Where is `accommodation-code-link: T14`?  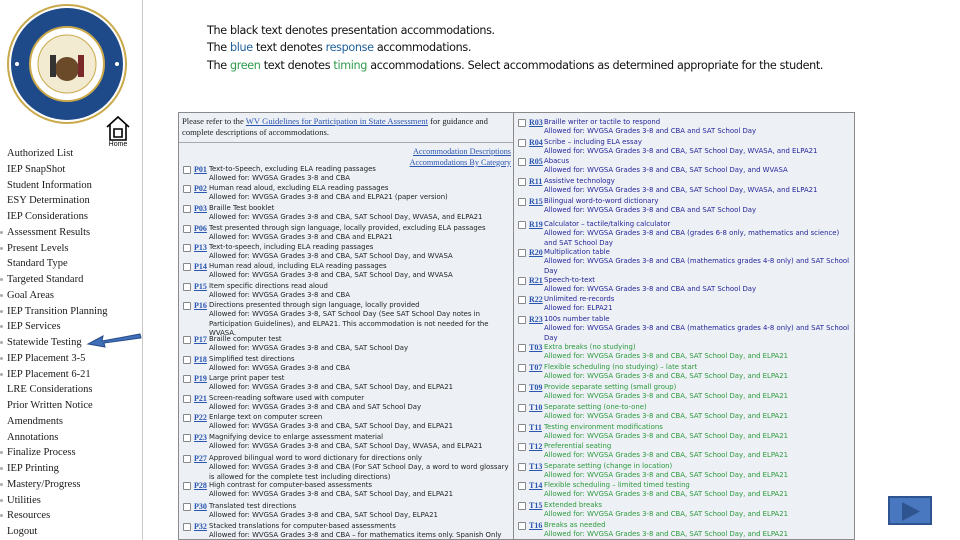 accommodation-code-link: T14 is located at coordinates (535, 485).